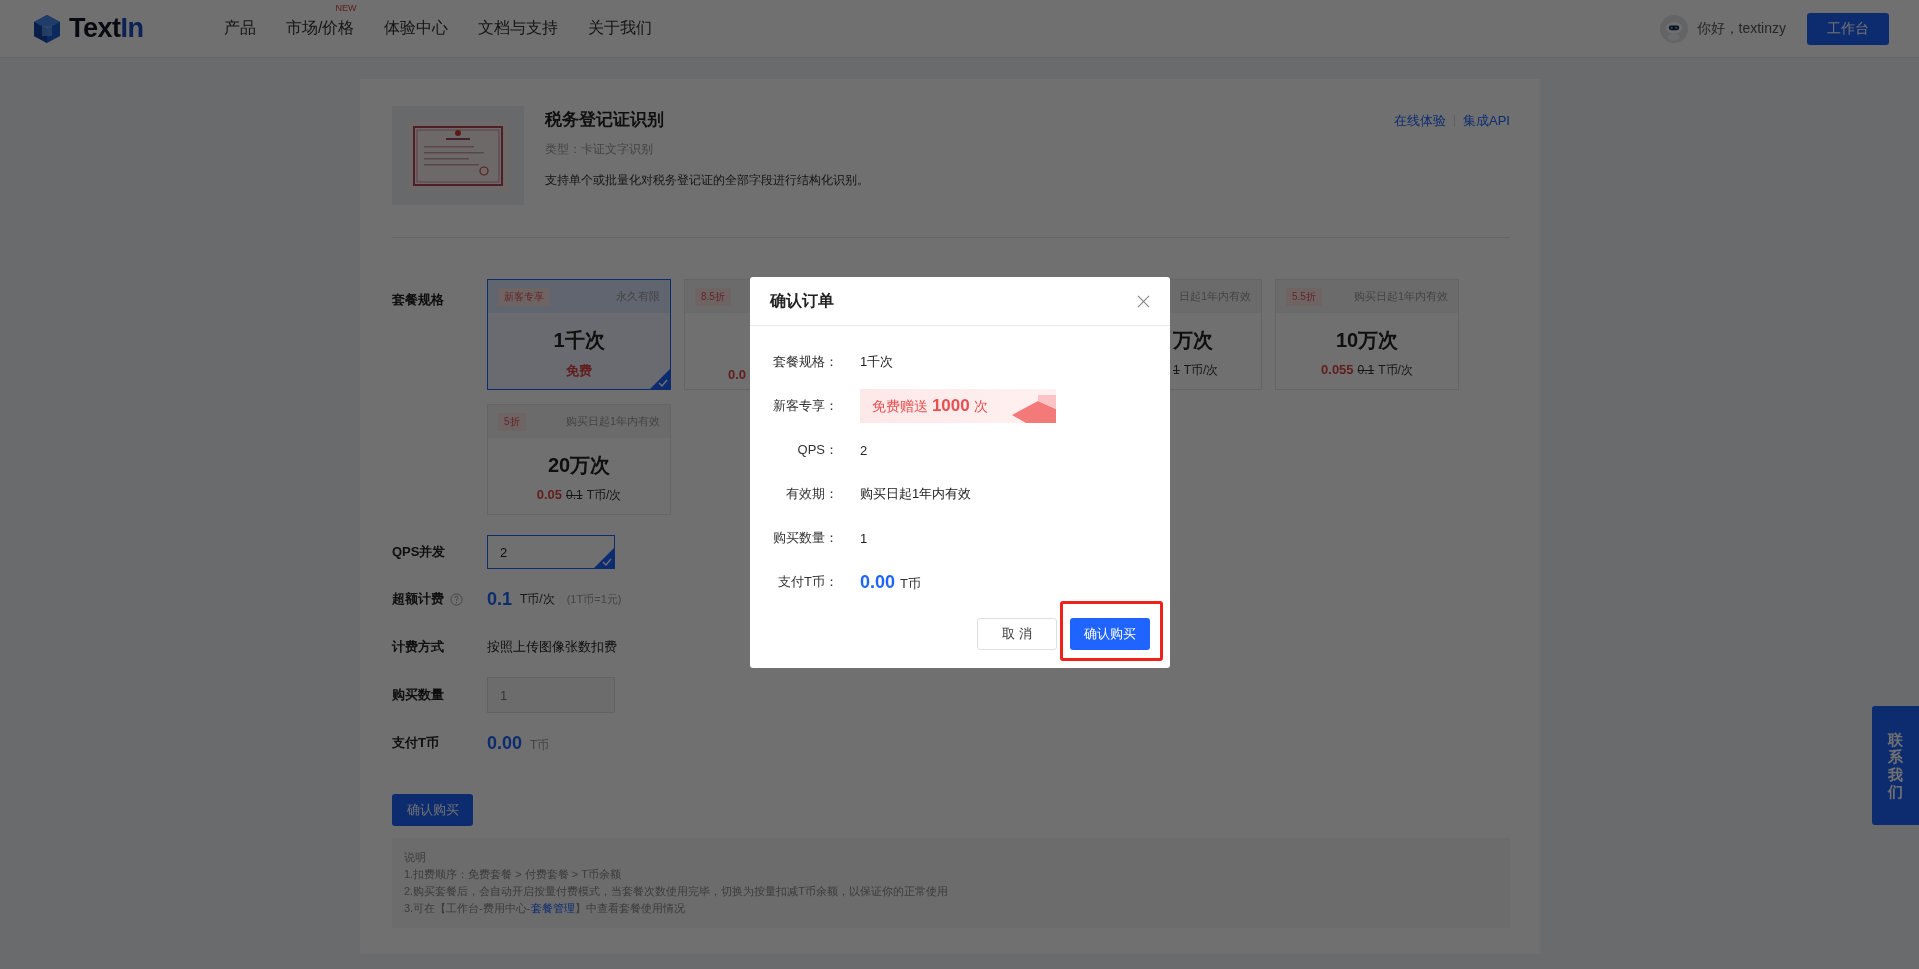 Image resolution: width=1919 pixels, height=969 pixels. I want to click on order-label: QPS：, so click(817, 450).